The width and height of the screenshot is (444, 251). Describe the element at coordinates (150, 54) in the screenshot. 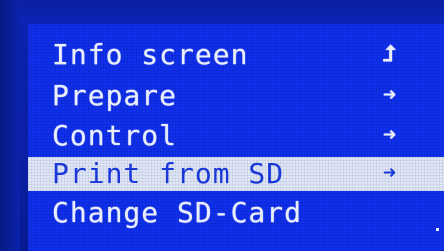

I see `menu-item-label: Info screen` at that location.